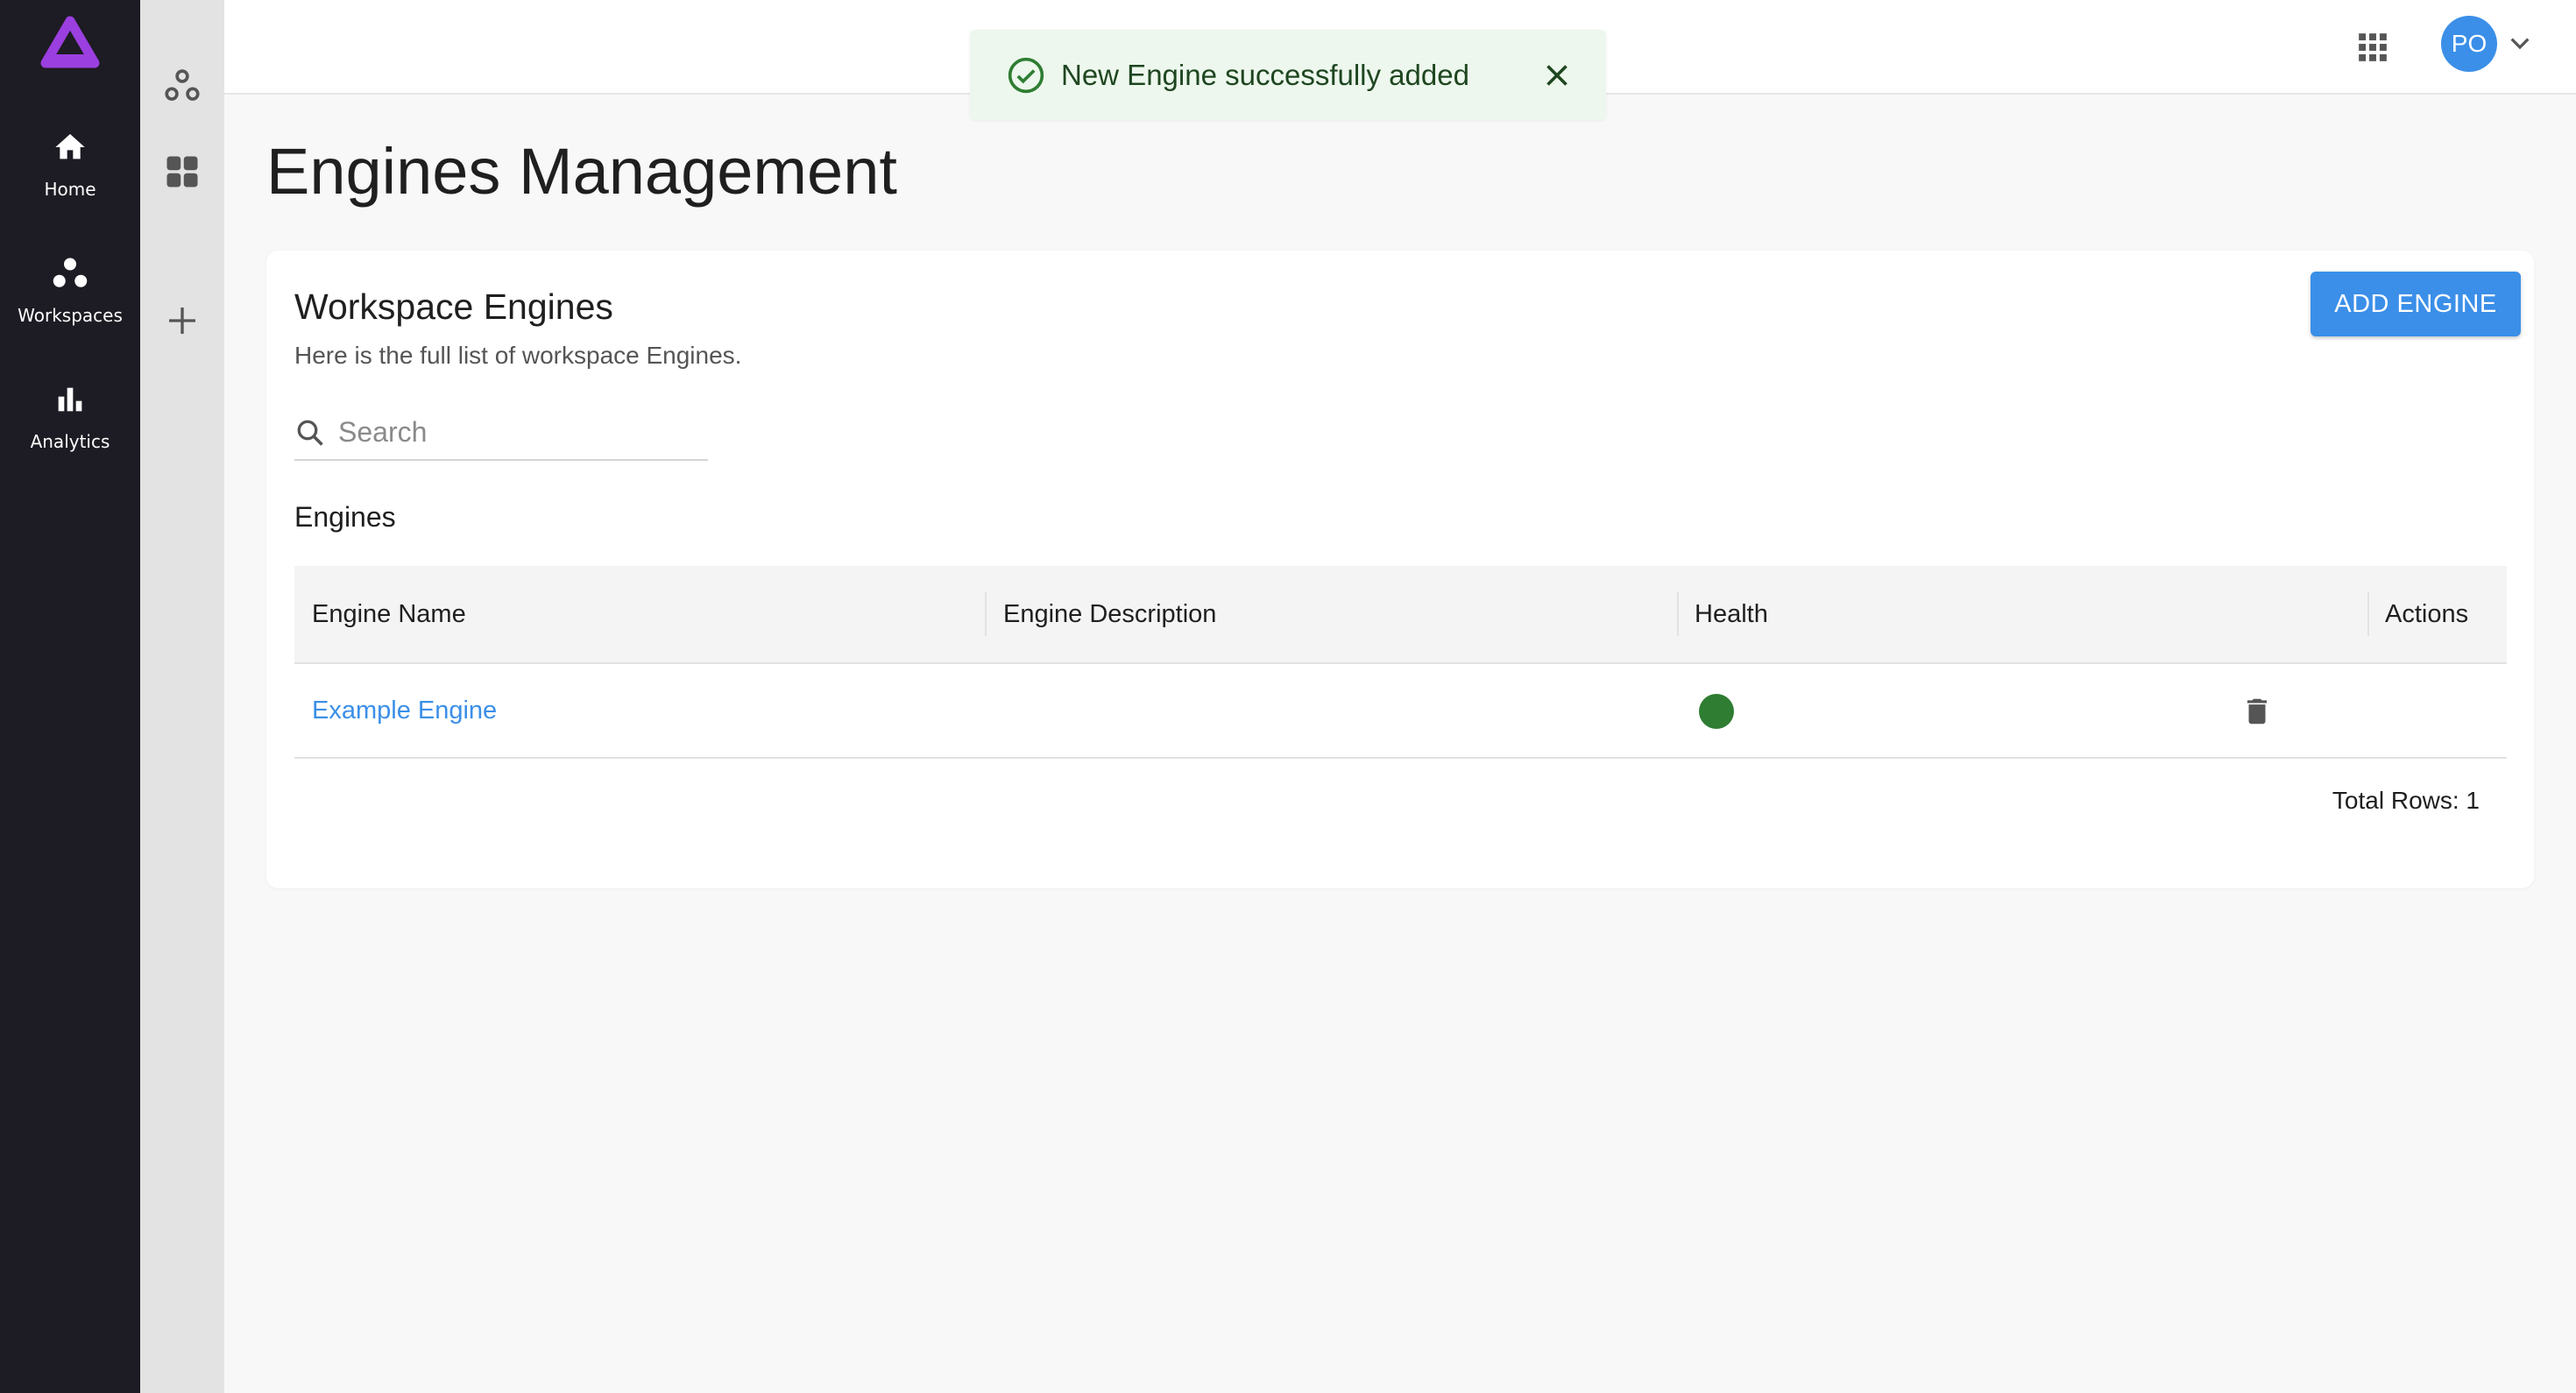  I want to click on triangle-logo-icon, so click(70, 43).